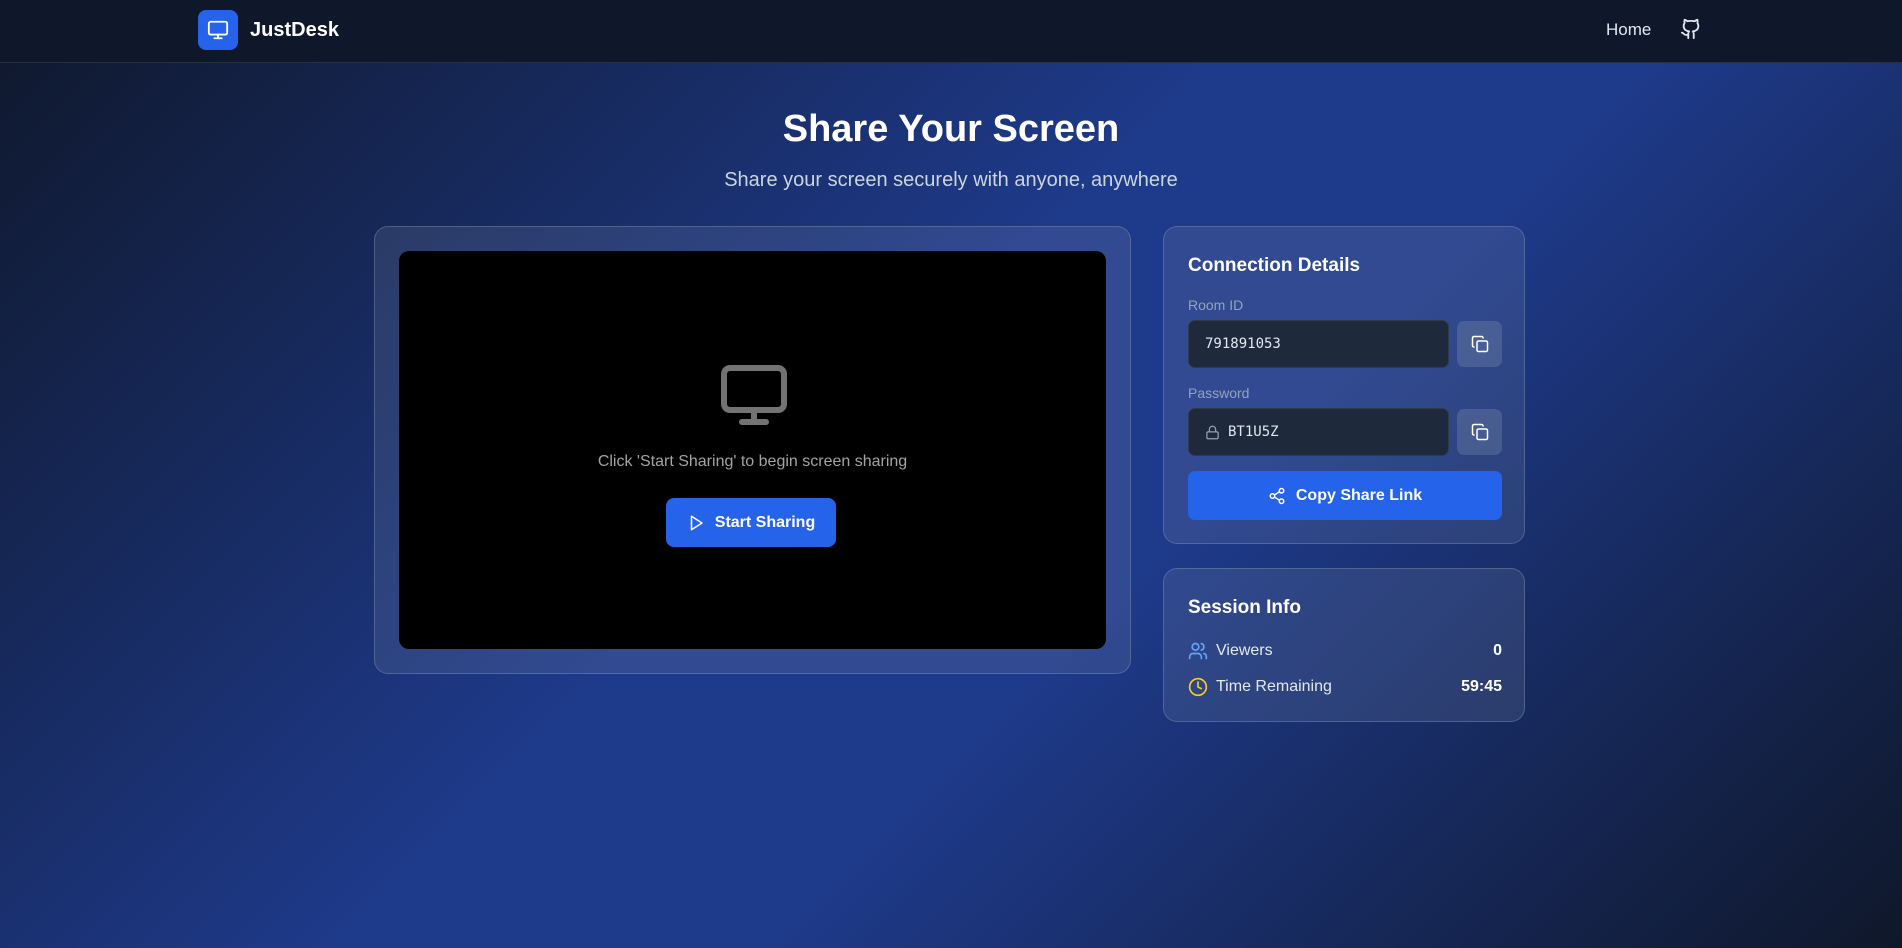 The image size is (1902, 948). What do you see at coordinates (1219, 393) in the screenshot?
I see `password-label: Password` at bounding box center [1219, 393].